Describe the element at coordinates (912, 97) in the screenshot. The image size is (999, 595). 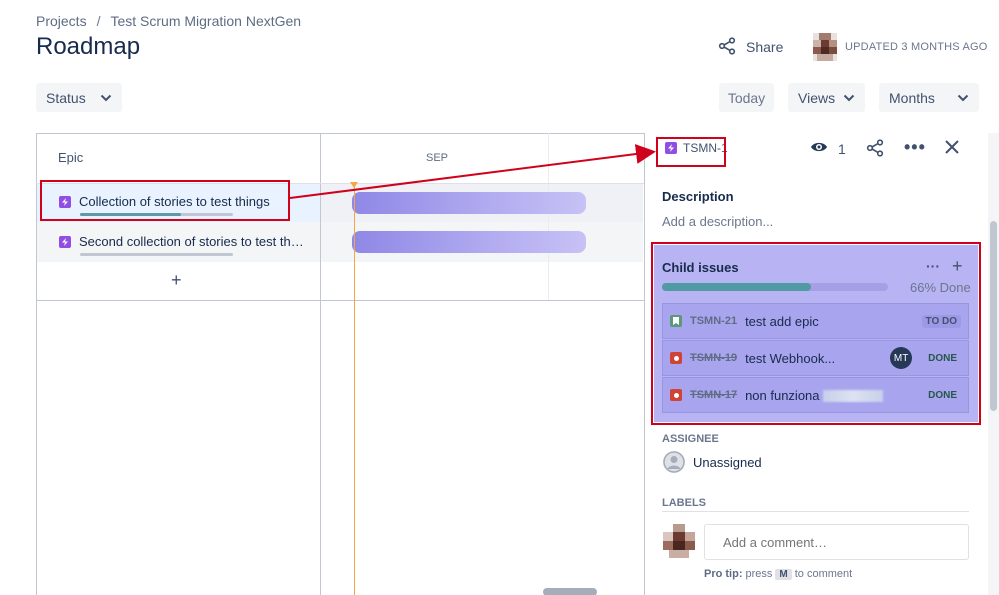
I see `months-label: Months` at that location.